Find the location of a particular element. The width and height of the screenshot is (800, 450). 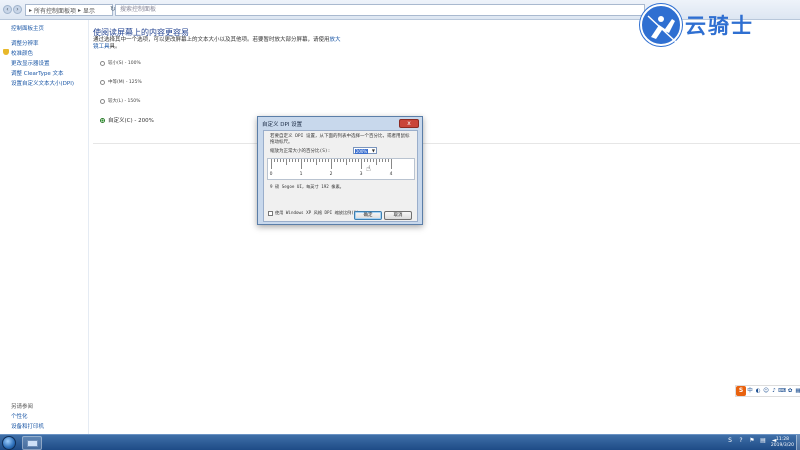

option-label: 较小(S) - 100% is located at coordinates (124, 63).